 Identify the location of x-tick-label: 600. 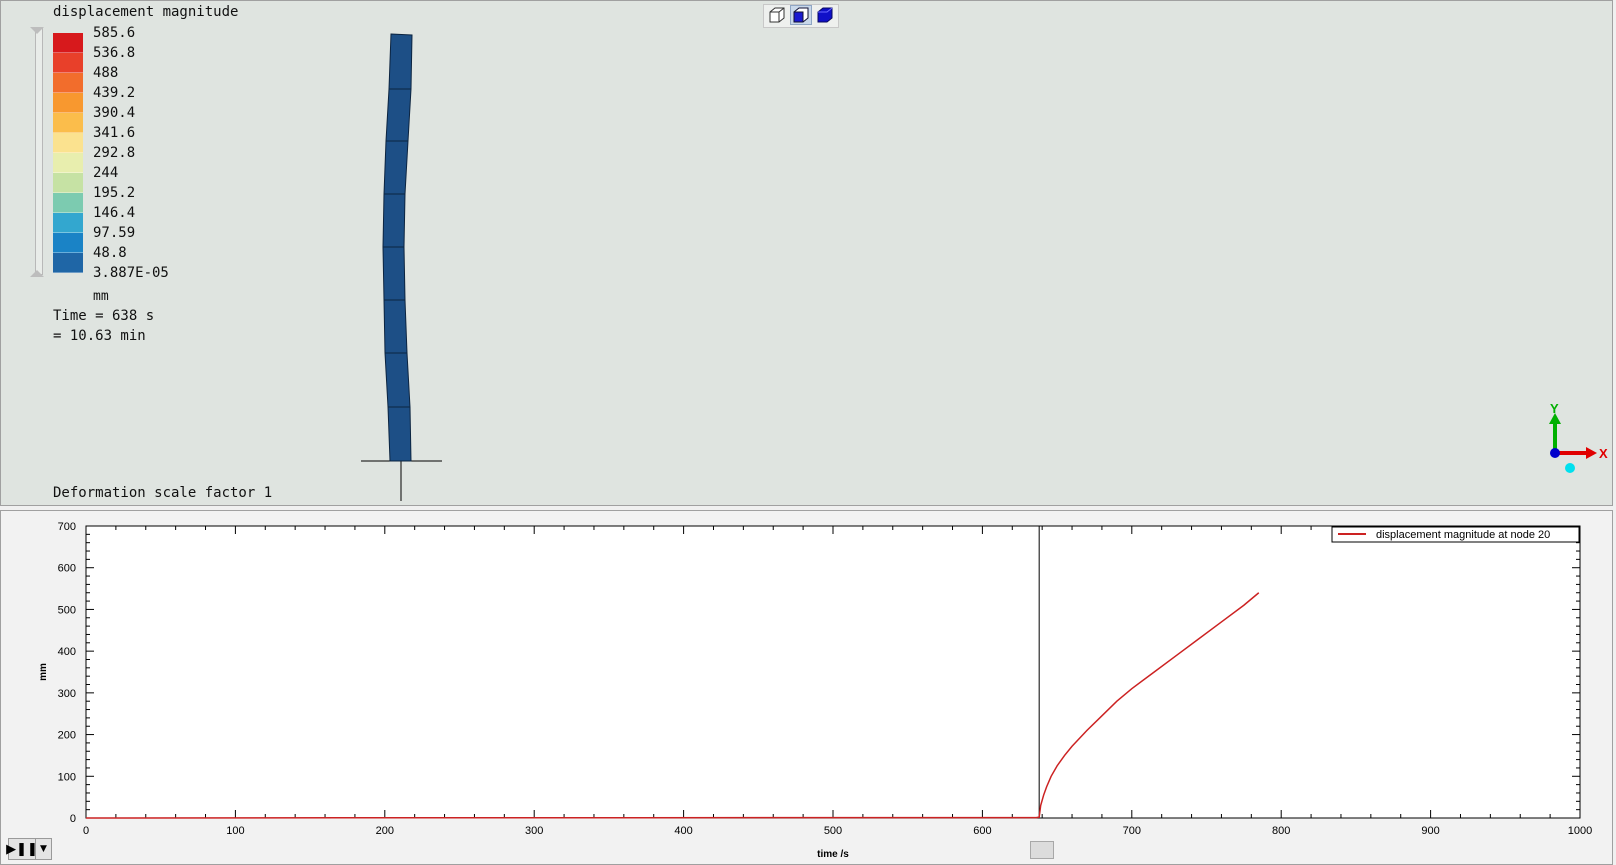
(982, 831).